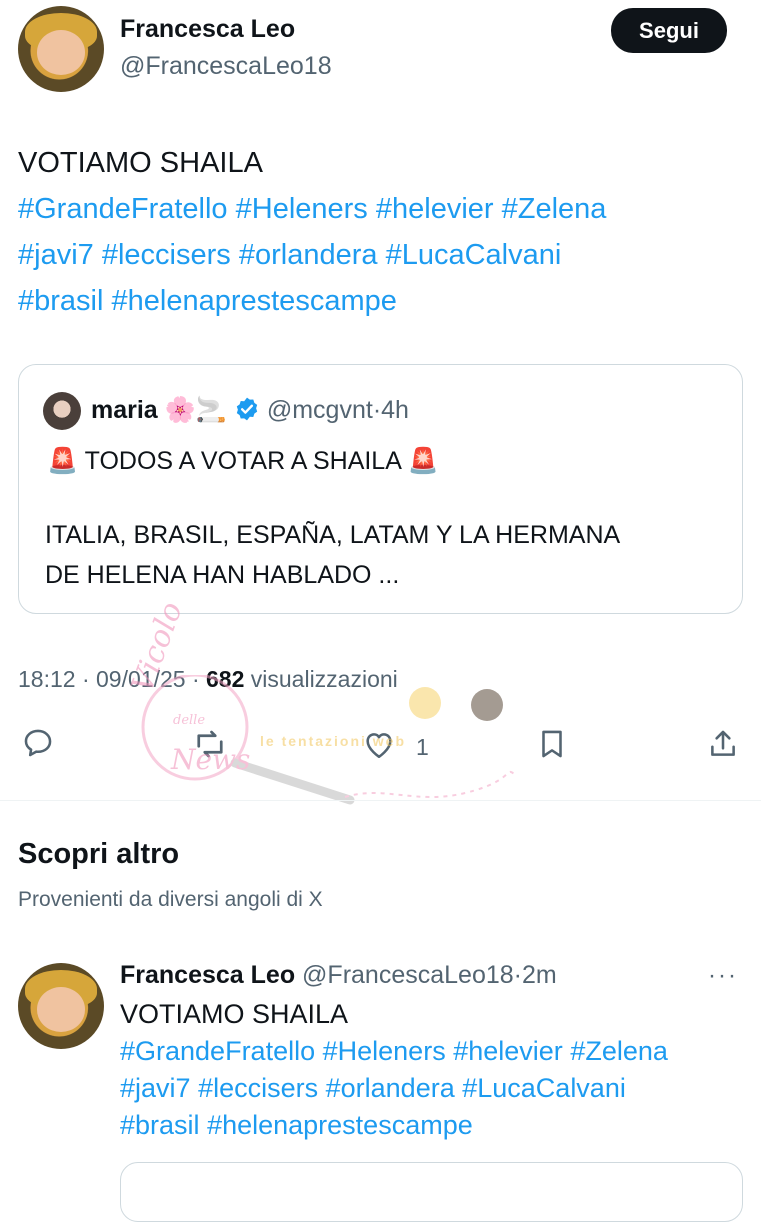 The width and height of the screenshot is (761, 1222). I want to click on like-icon, so click(379, 744).